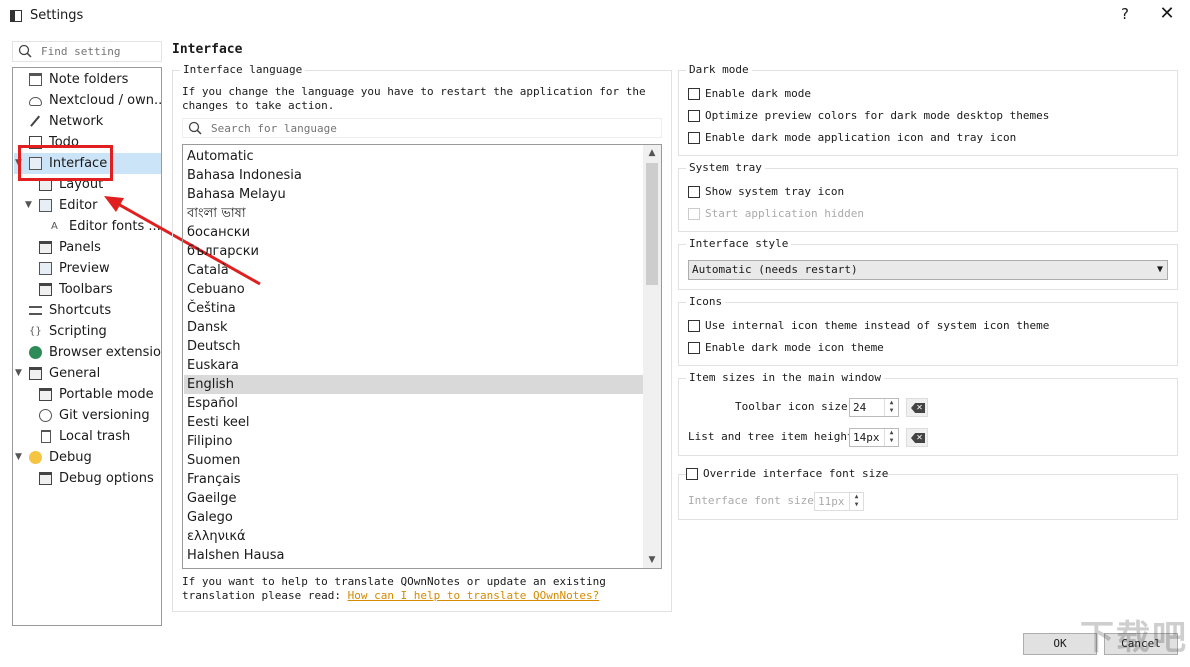 The height and width of the screenshot is (667, 1190). Describe the element at coordinates (243, 69) in the screenshot. I see `interface-language-title: Interface language` at that location.